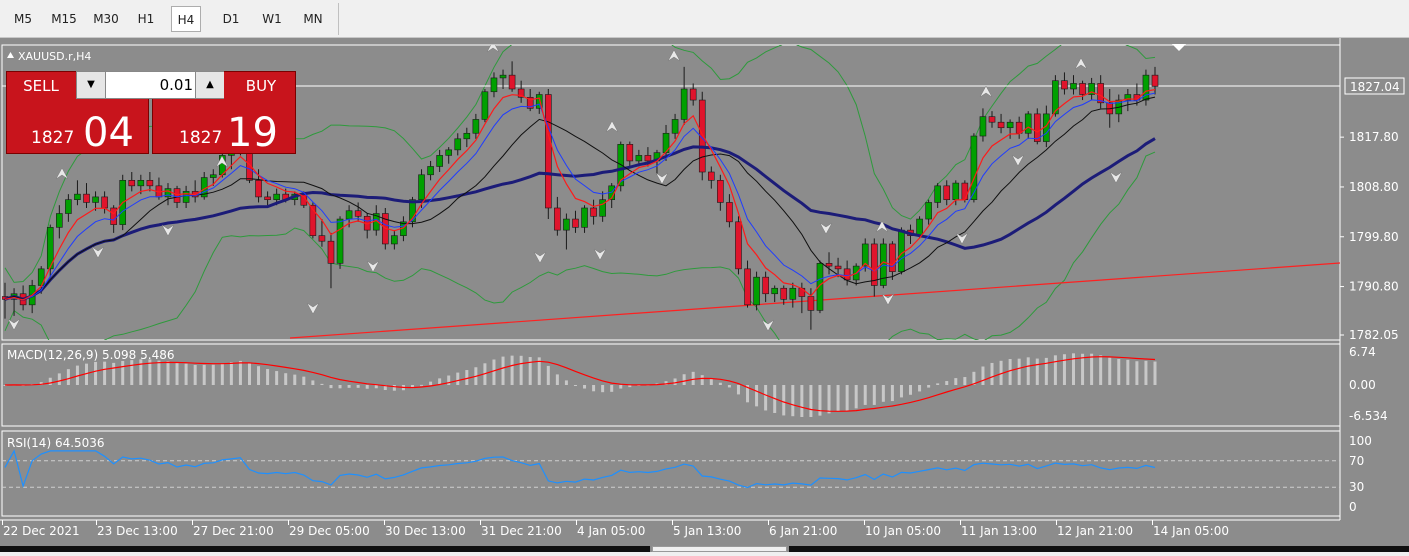 The height and width of the screenshot is (556, 1409). Describe the element at coordinates (10, 55) in the screenshot. I see `collapse-triangle-icon` at that location.